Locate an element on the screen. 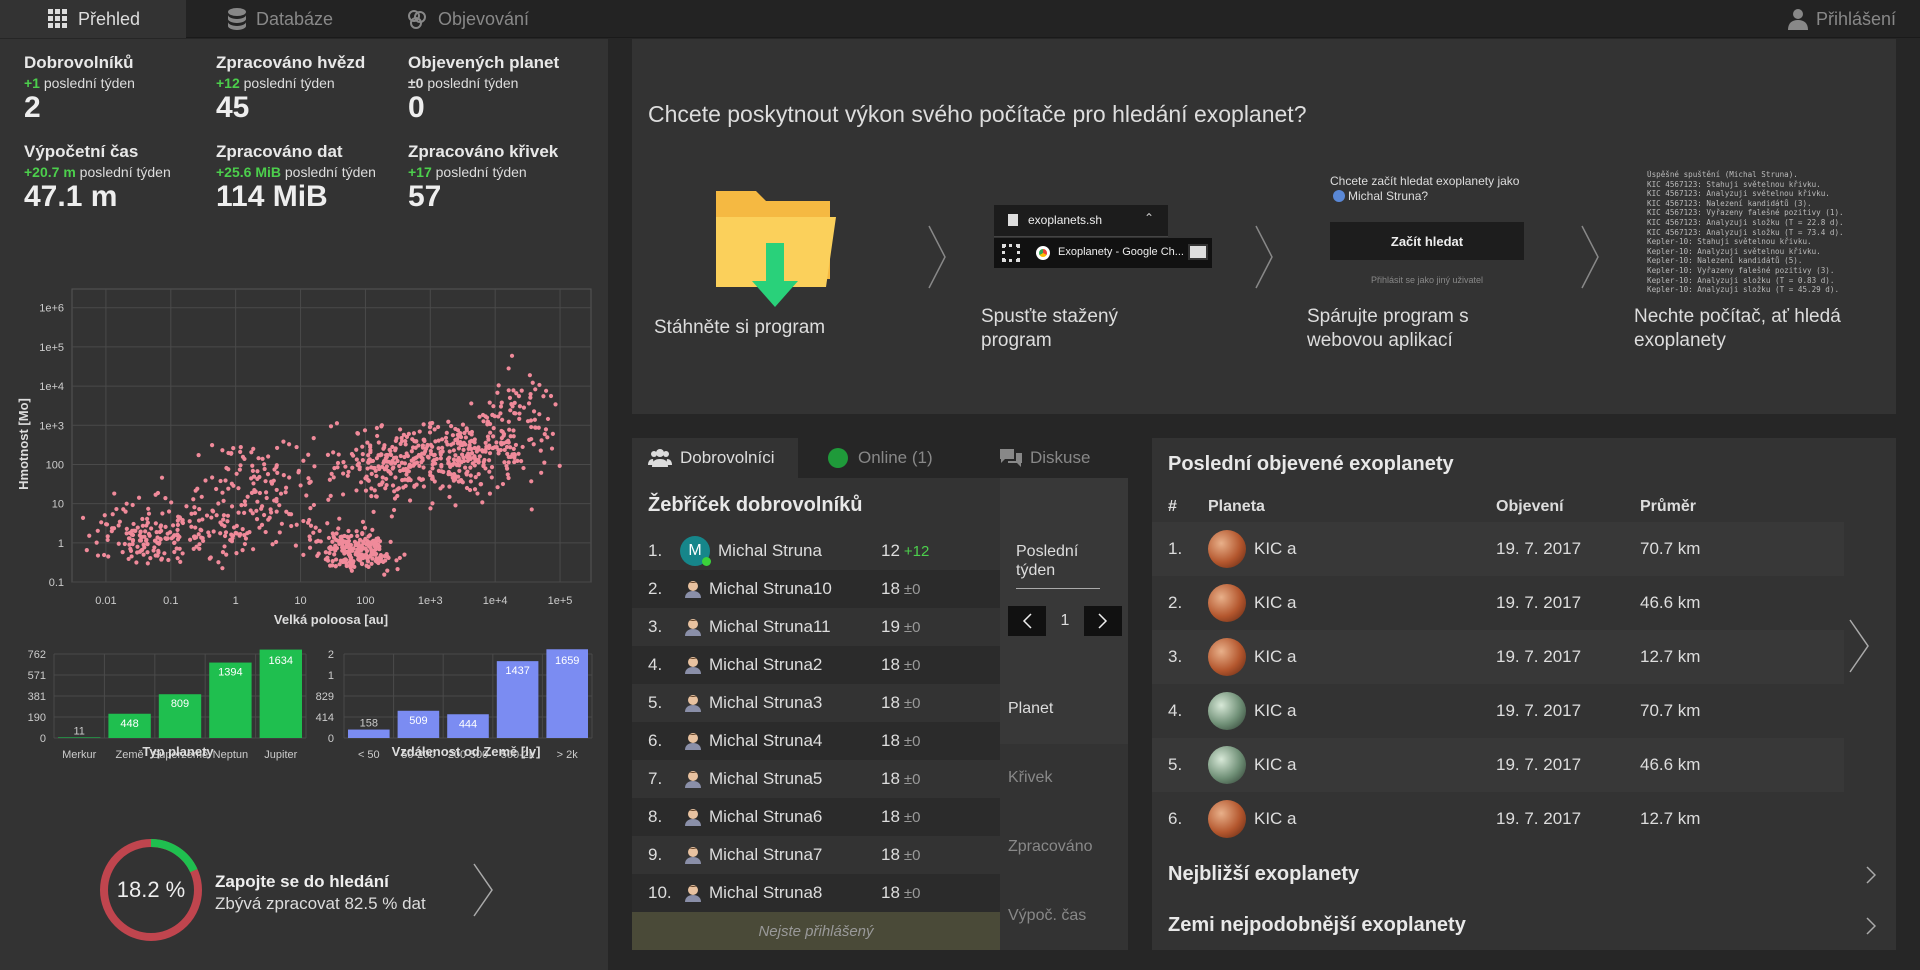  table-row: 5. KIC a 19. 7. 2017 46.6 km is located at coordinates (1498, 765).